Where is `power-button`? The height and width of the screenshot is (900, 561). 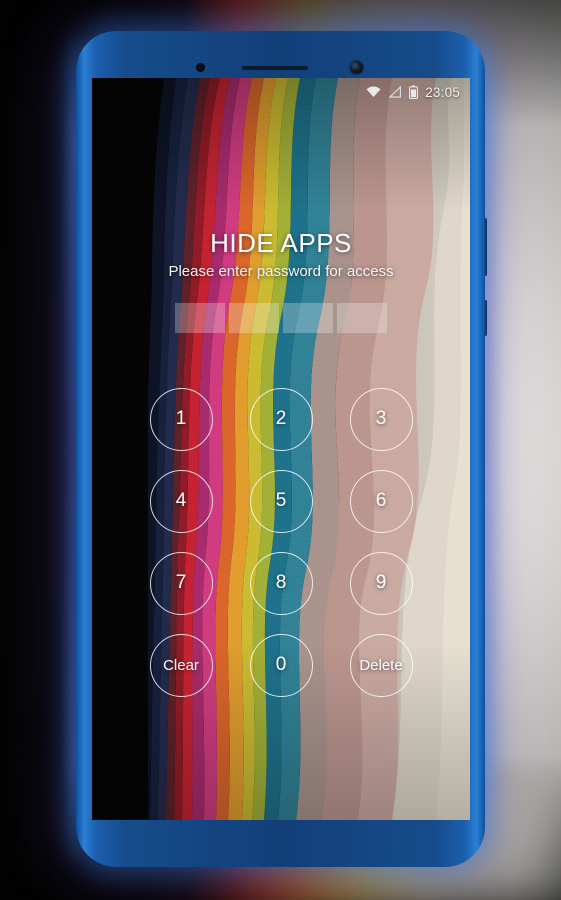 power-button is located at coordinates (485, 318).